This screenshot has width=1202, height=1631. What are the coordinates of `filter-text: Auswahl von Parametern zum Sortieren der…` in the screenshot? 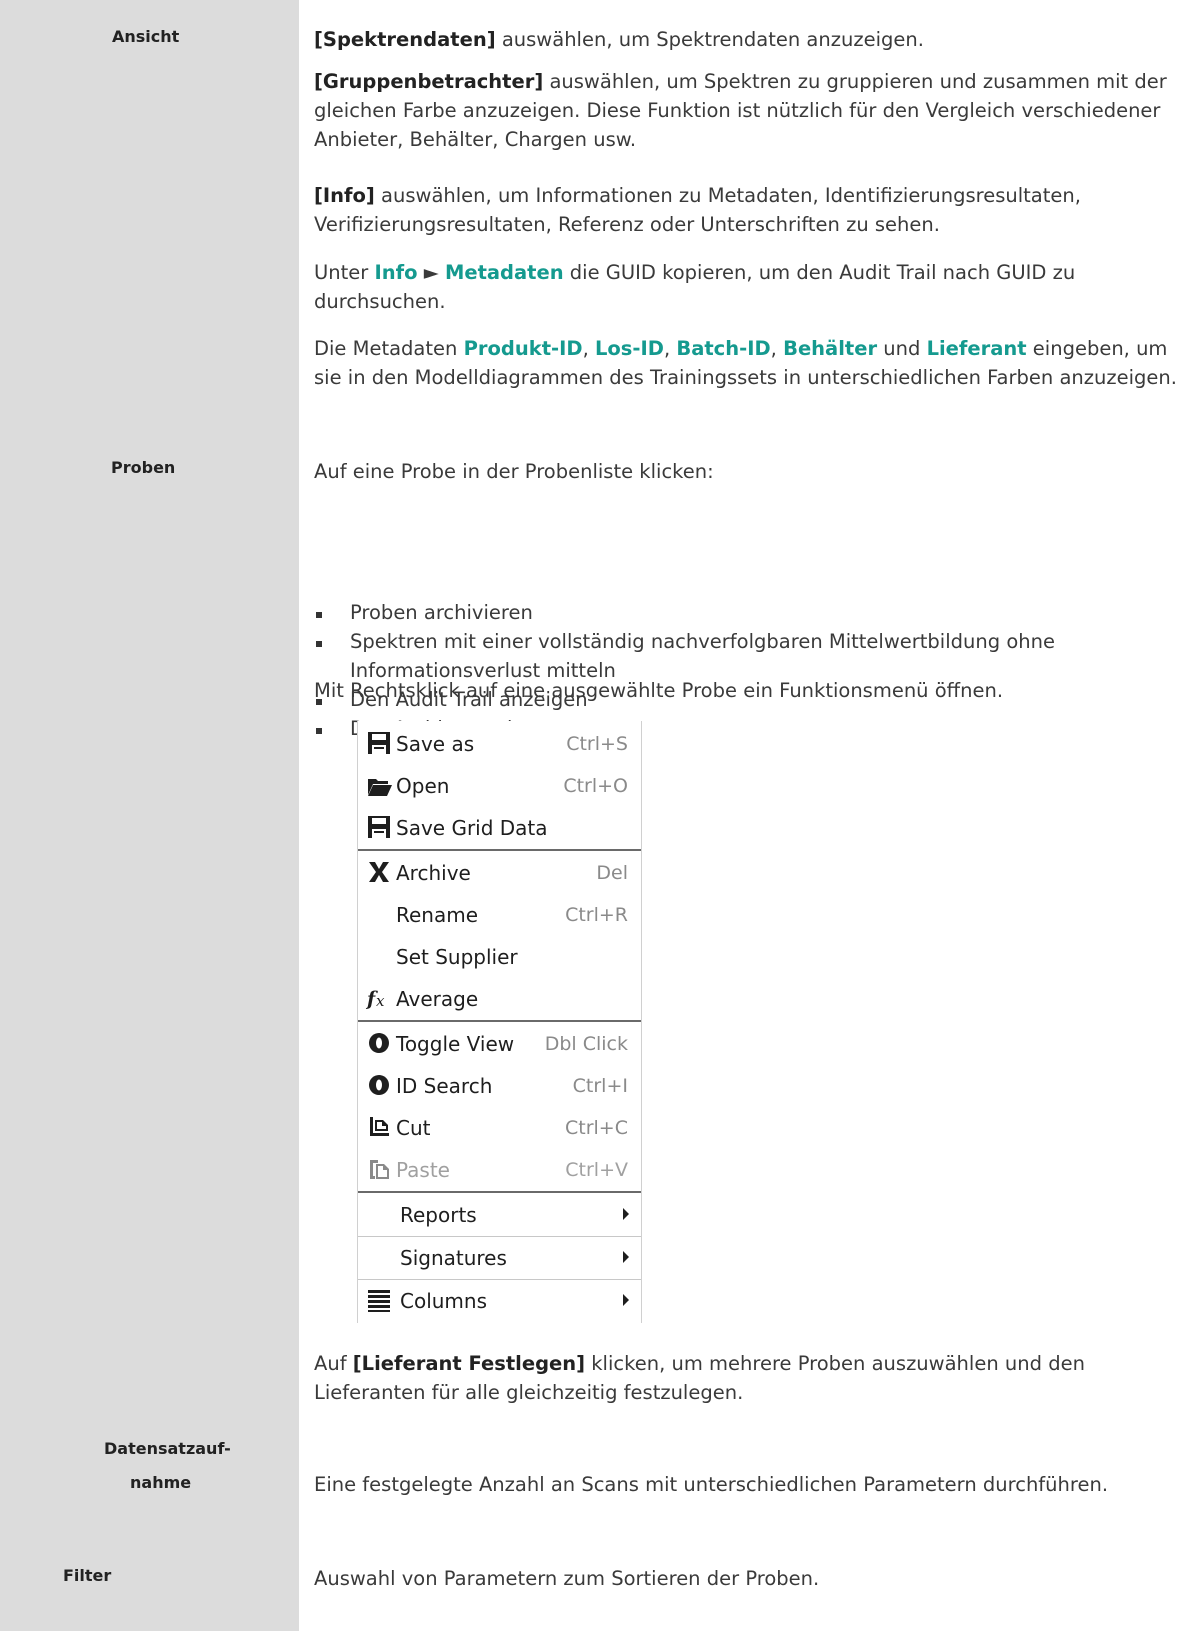 It's located at (567, 1578).